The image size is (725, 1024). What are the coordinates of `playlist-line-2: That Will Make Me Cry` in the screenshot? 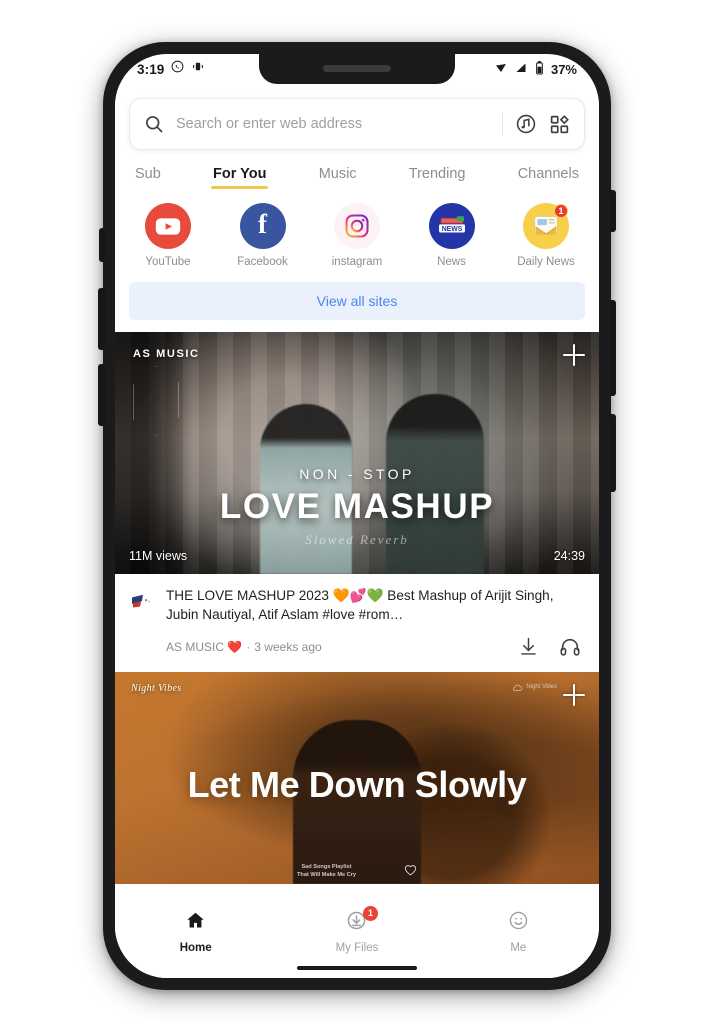 It's located at (326, 874).